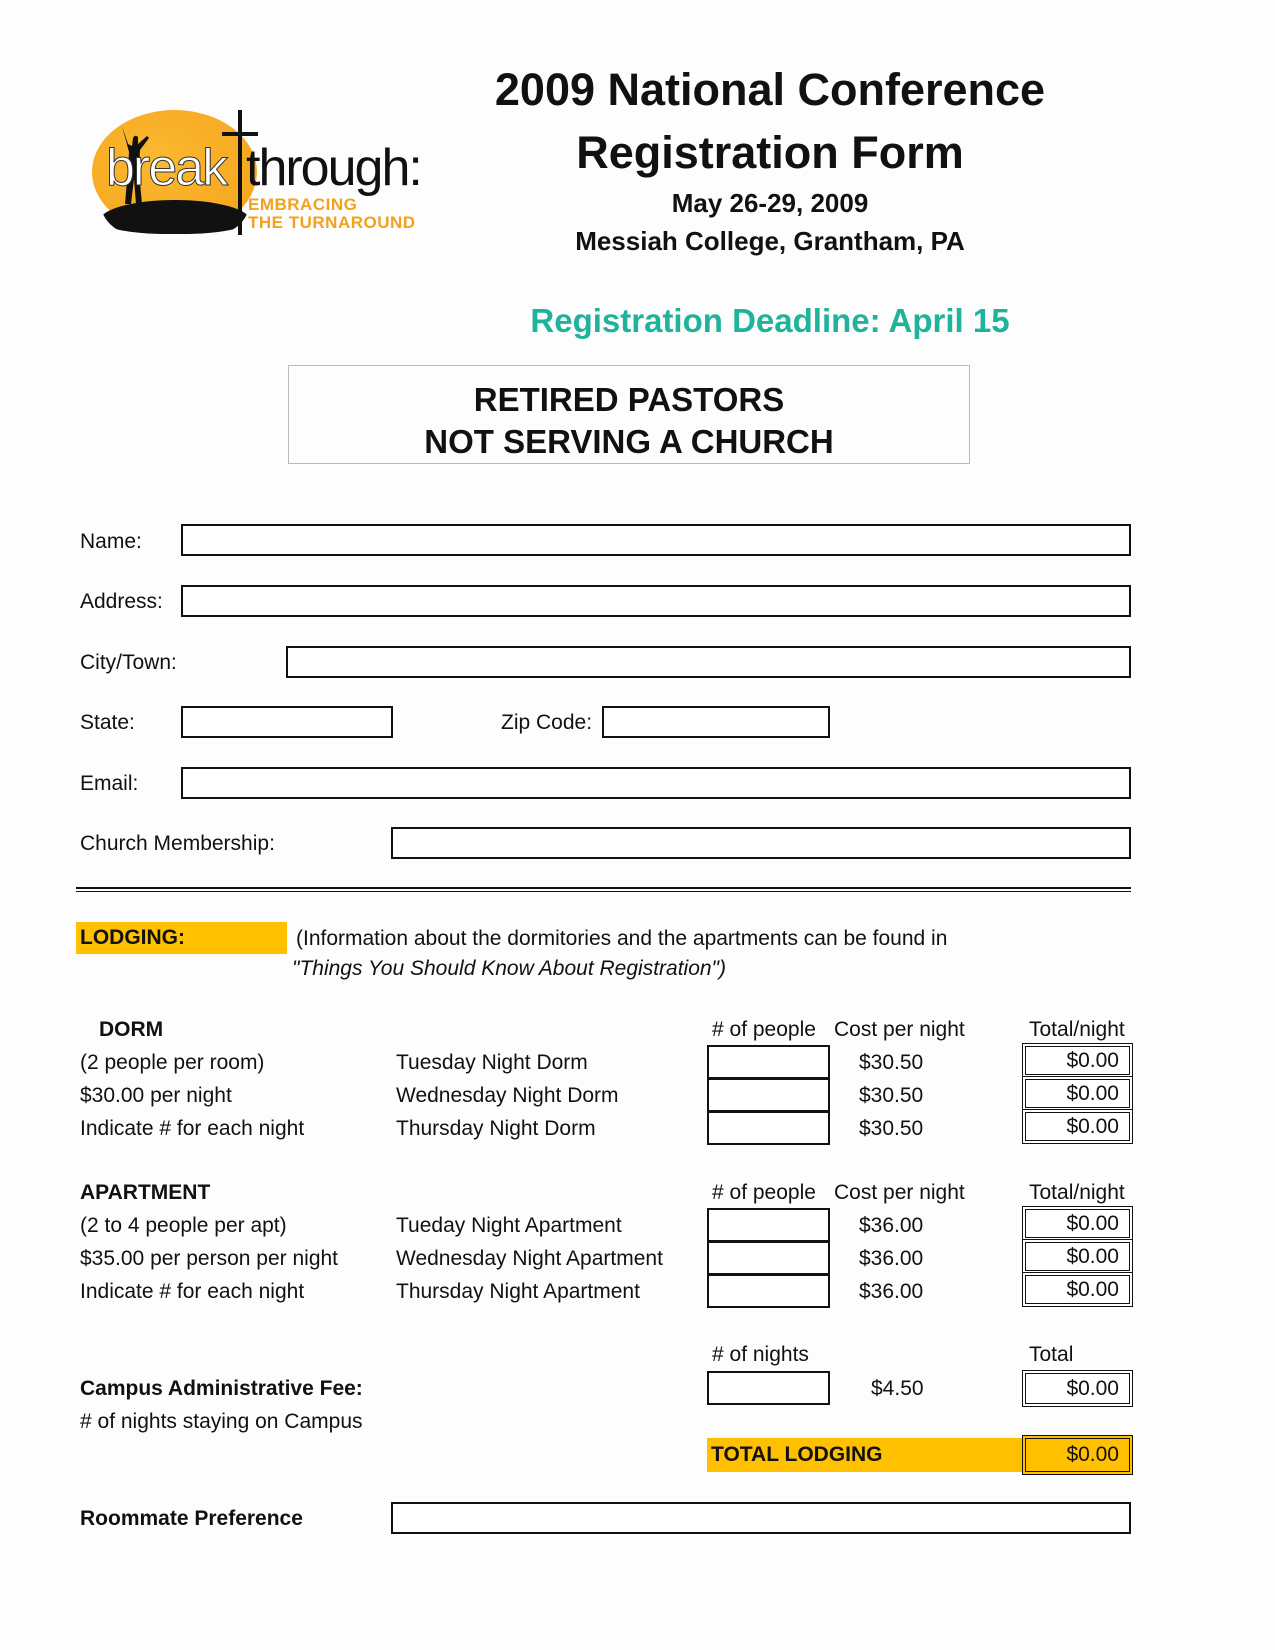 Image resolution: width=1275 pixels, height=1650 pixels. Describe the element at coordinates (768, 1388) in the screenshot. I see `admin-nights-input` at that location.